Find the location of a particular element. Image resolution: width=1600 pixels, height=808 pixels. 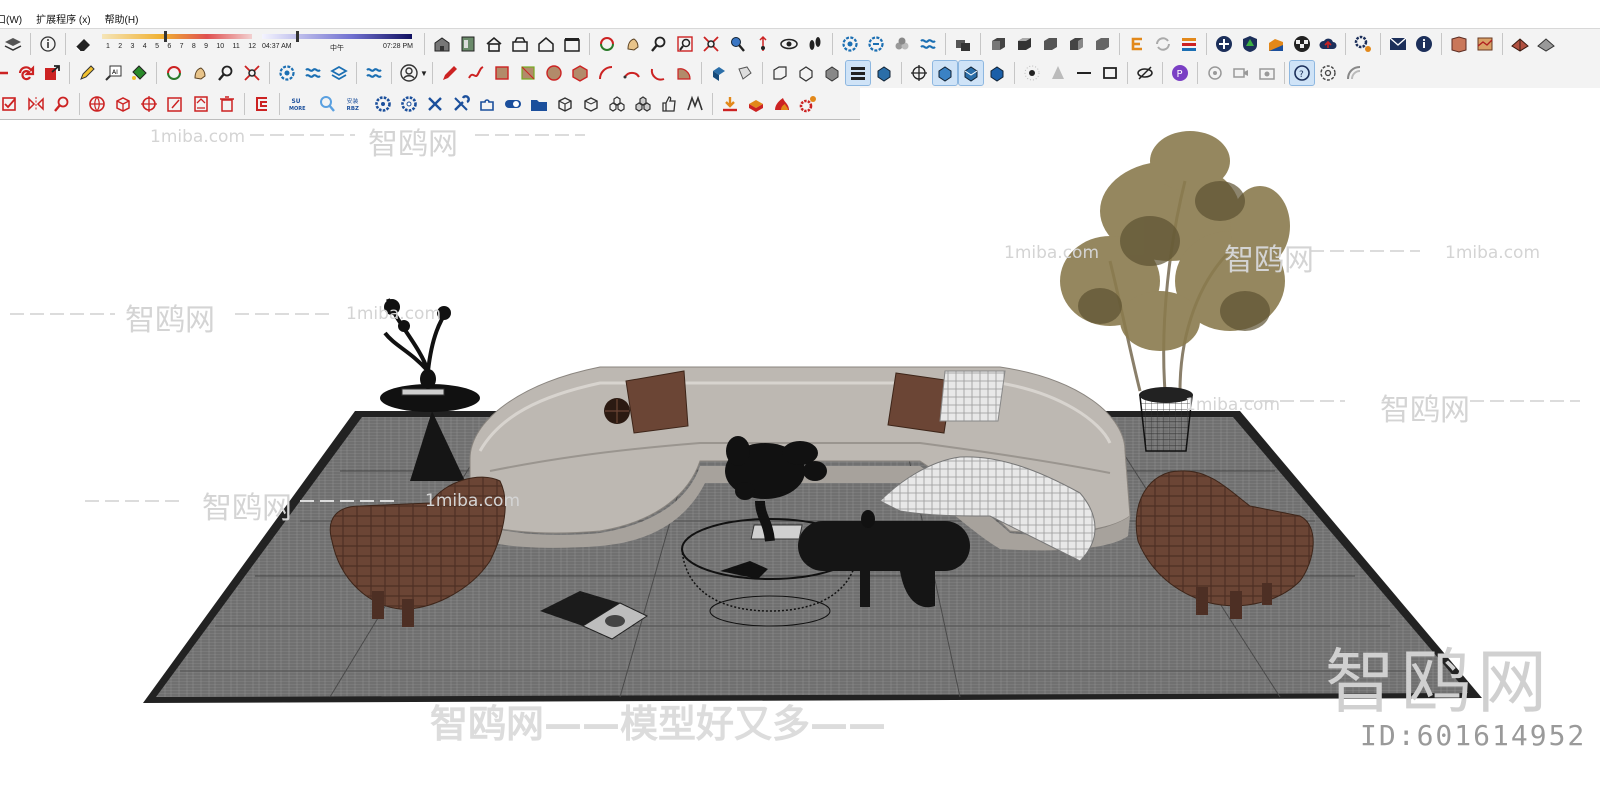

time-slider is located at coordinates (337, 36).